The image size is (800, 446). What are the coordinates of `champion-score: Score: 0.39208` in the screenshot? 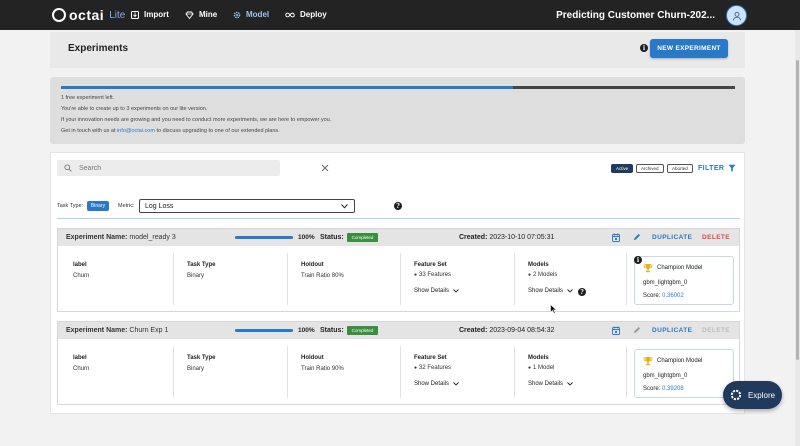 It's located at (663, 389).